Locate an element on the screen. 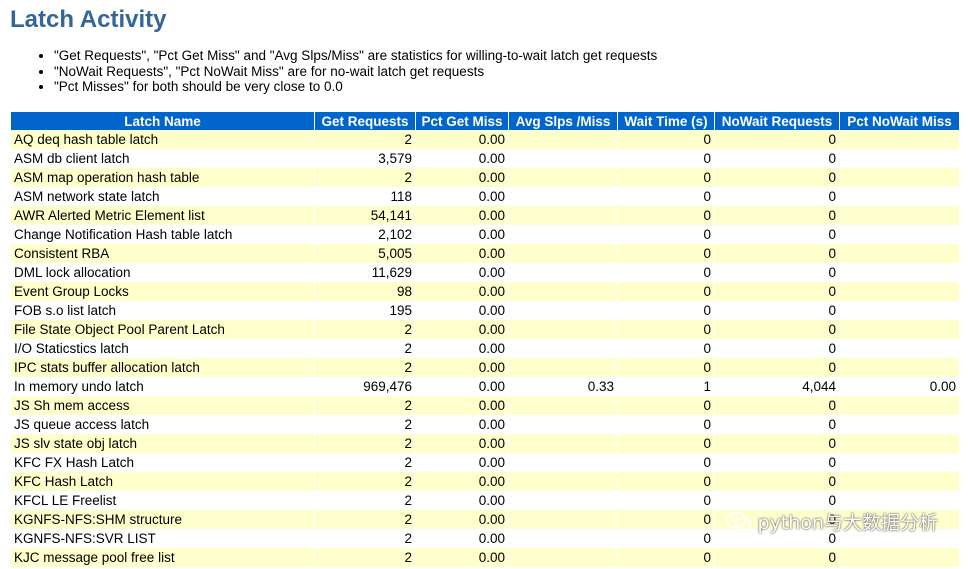  table-row: KFCL LE Freelist 2 0.00 0 0 is located at coordinates (485, 500).